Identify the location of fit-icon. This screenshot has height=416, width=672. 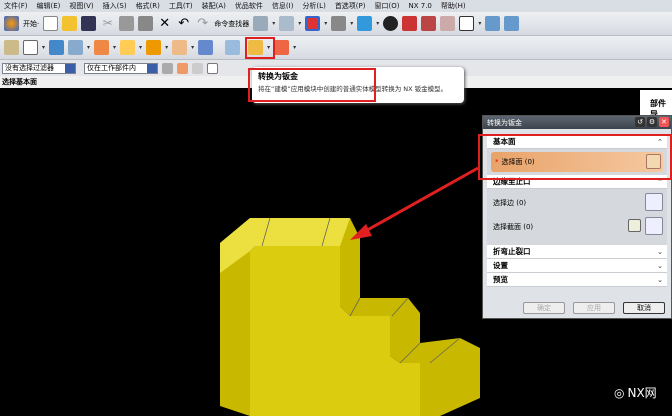
(313, 23).